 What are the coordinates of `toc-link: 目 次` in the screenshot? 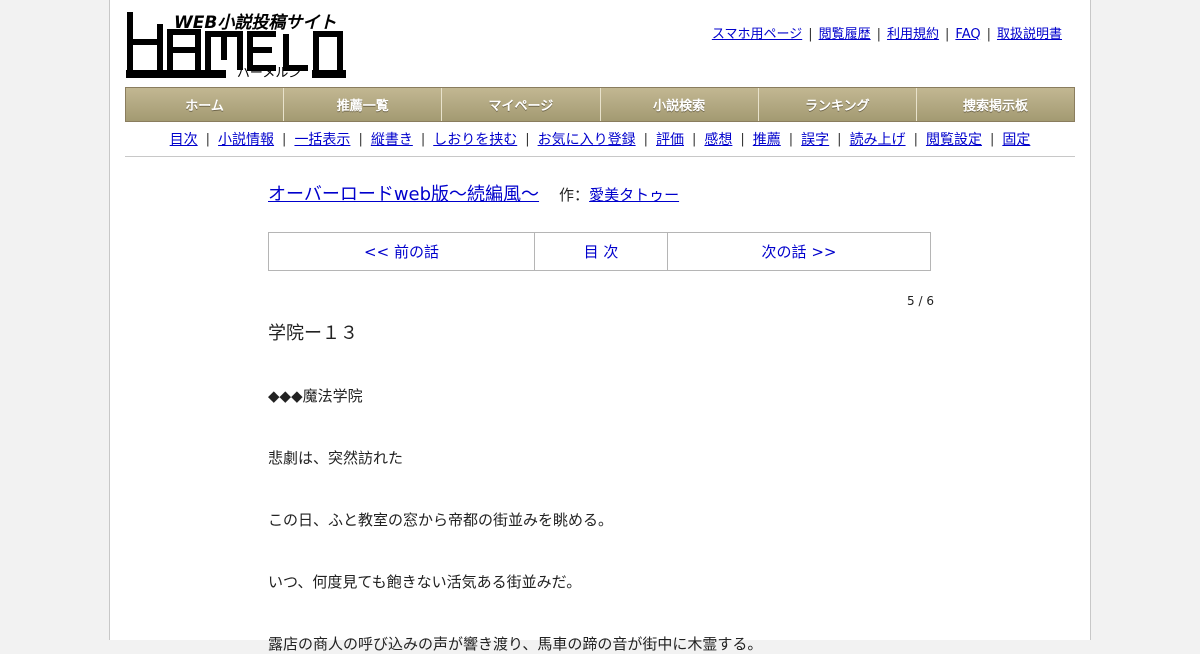 It's located at (601, 251).